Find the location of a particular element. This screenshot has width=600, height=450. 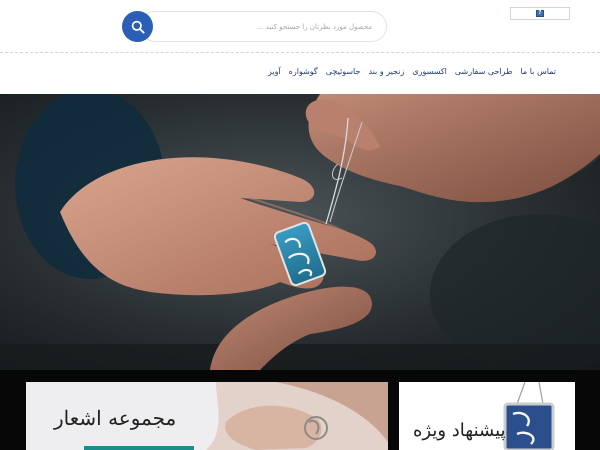

nav-item-accessory: اکسسوری is located at coordinates (429, 71).